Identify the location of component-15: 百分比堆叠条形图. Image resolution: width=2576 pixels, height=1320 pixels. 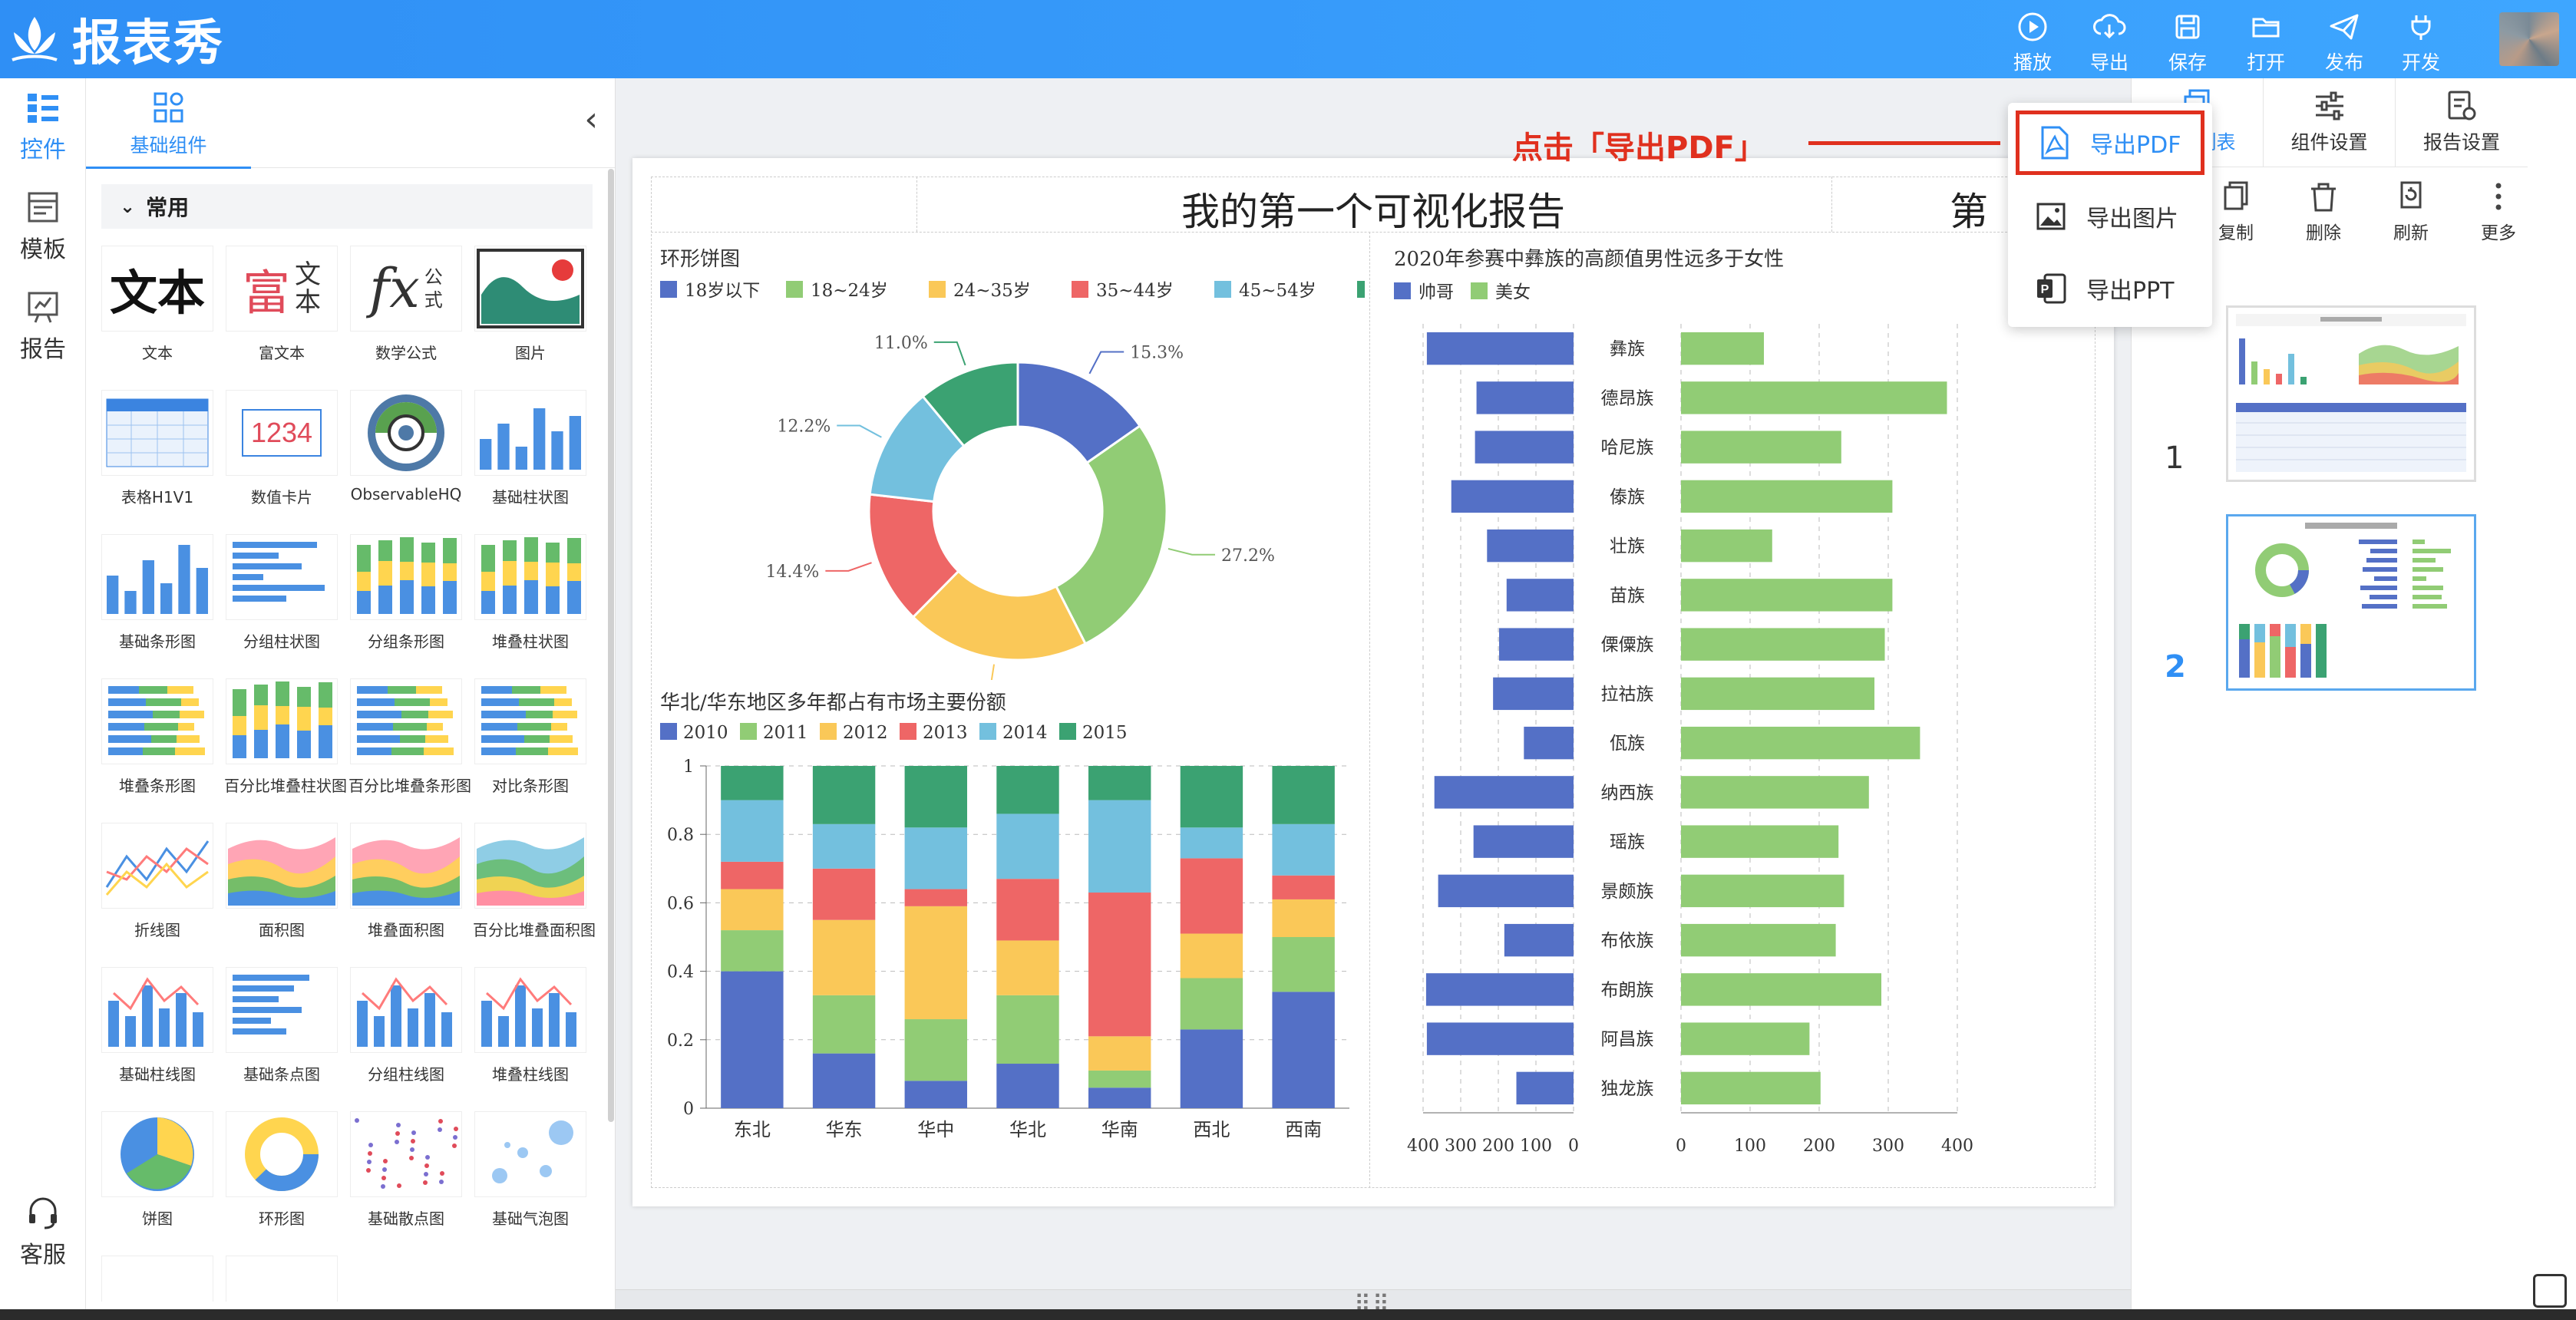
(409, 737).